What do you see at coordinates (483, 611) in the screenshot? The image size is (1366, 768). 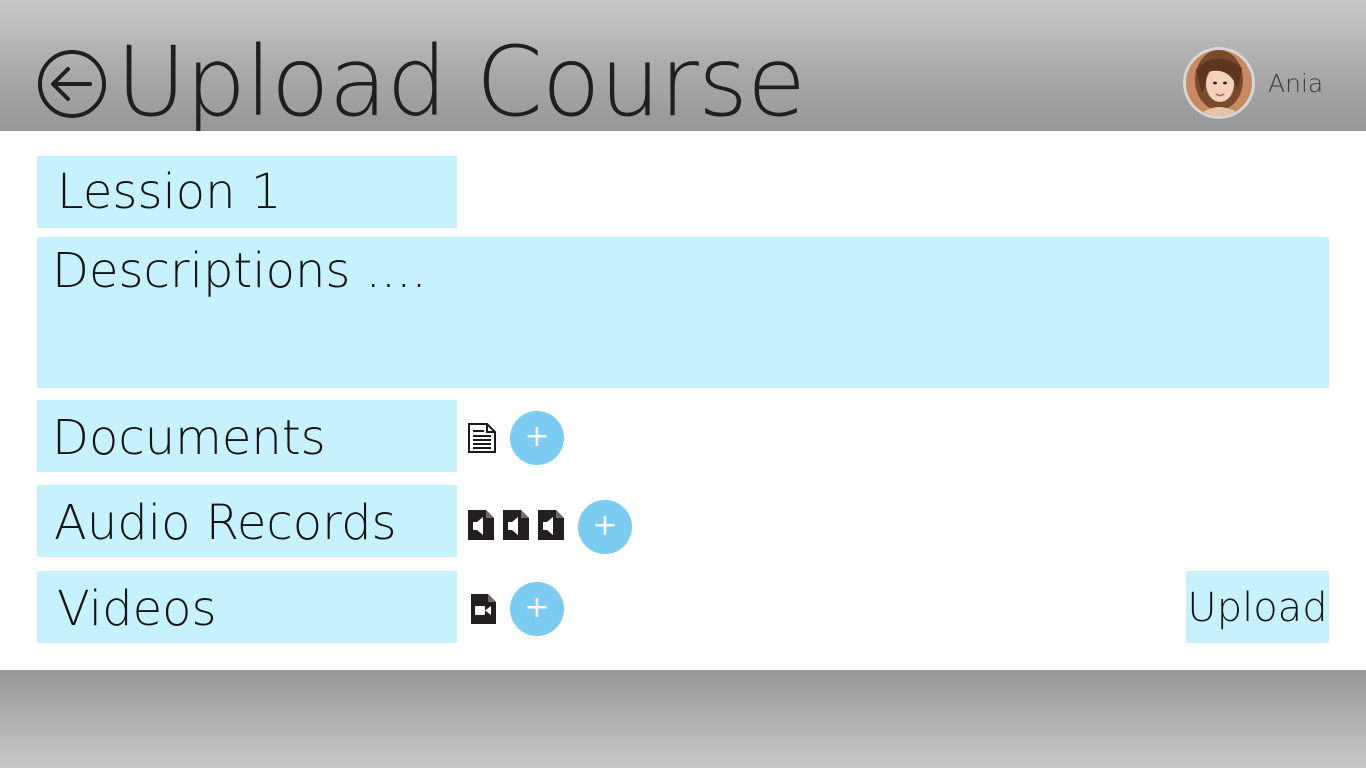 I see `video-file-icon` at bounding box center [483, 611].